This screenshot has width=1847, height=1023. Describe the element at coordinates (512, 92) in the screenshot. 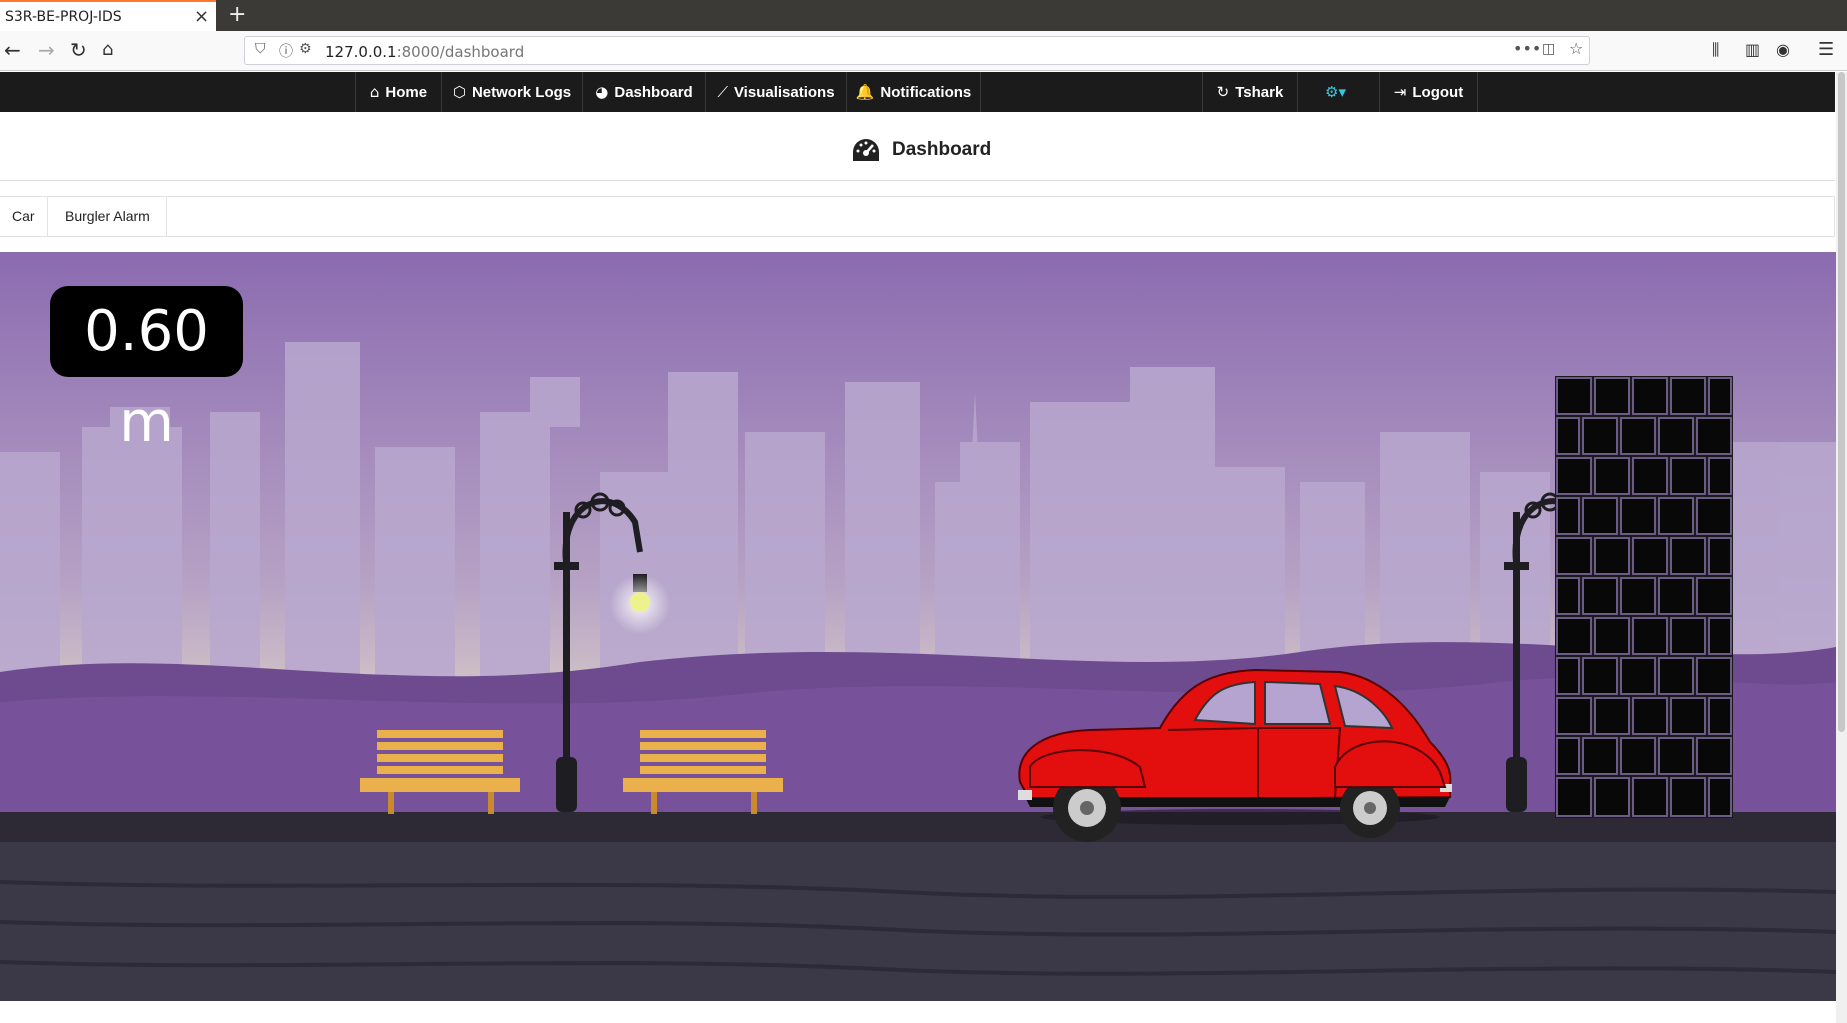

I see `nav-network-logs: ⬡ Network Logs` at that location.